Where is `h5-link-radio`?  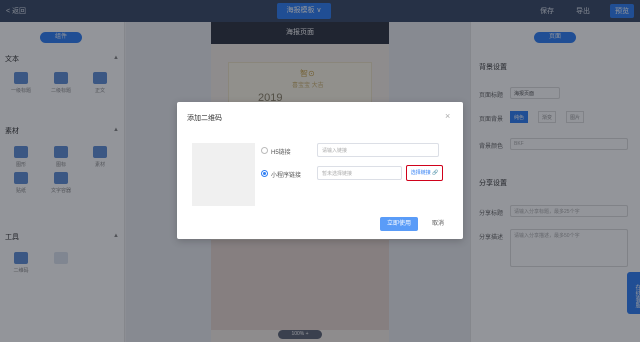 h5-link-radio is located at coordinates (264, 150).